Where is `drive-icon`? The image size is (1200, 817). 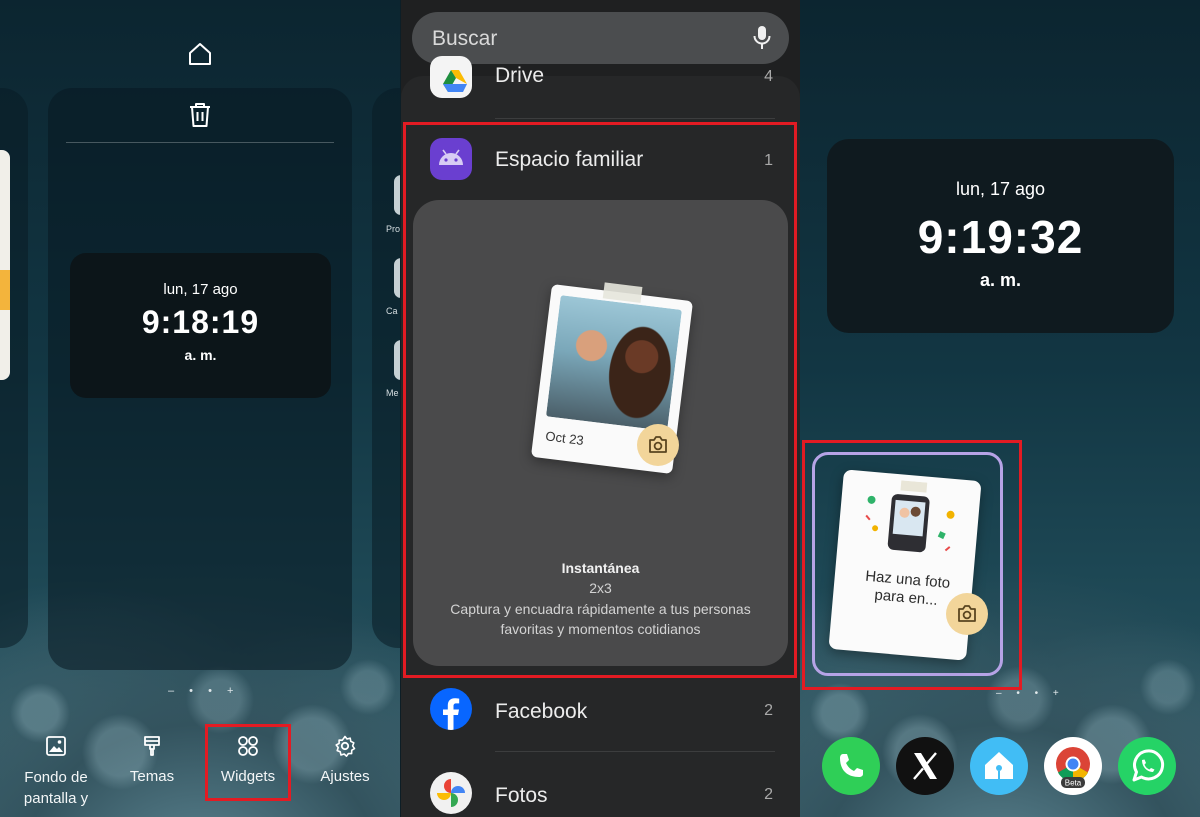 drive-icon is located at coordinates (451, 77).